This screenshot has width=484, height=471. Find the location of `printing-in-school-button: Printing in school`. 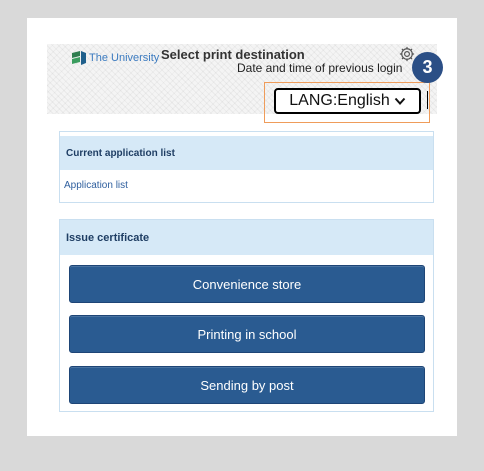

printing-in-school-button: Printing in school is located at coordinates (247, 334).